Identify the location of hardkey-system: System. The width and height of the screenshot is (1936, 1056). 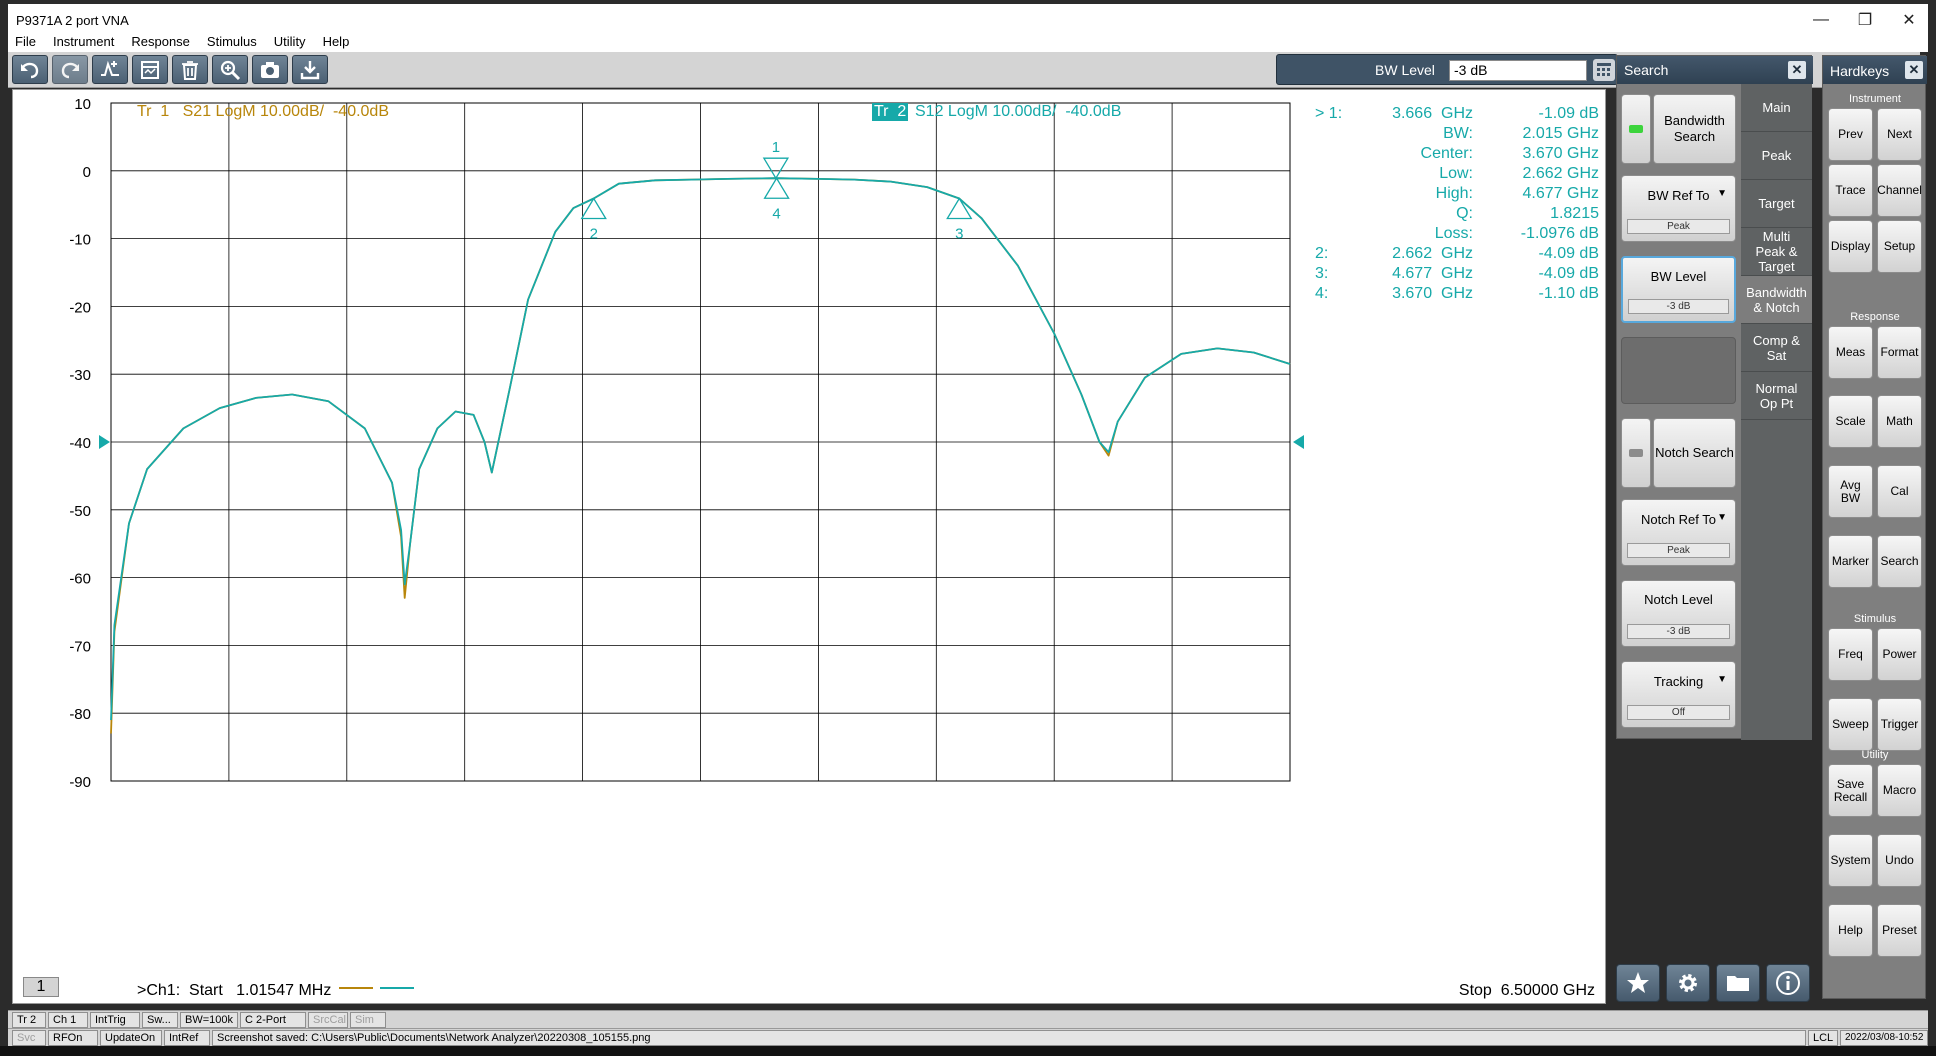
(1850, 860).